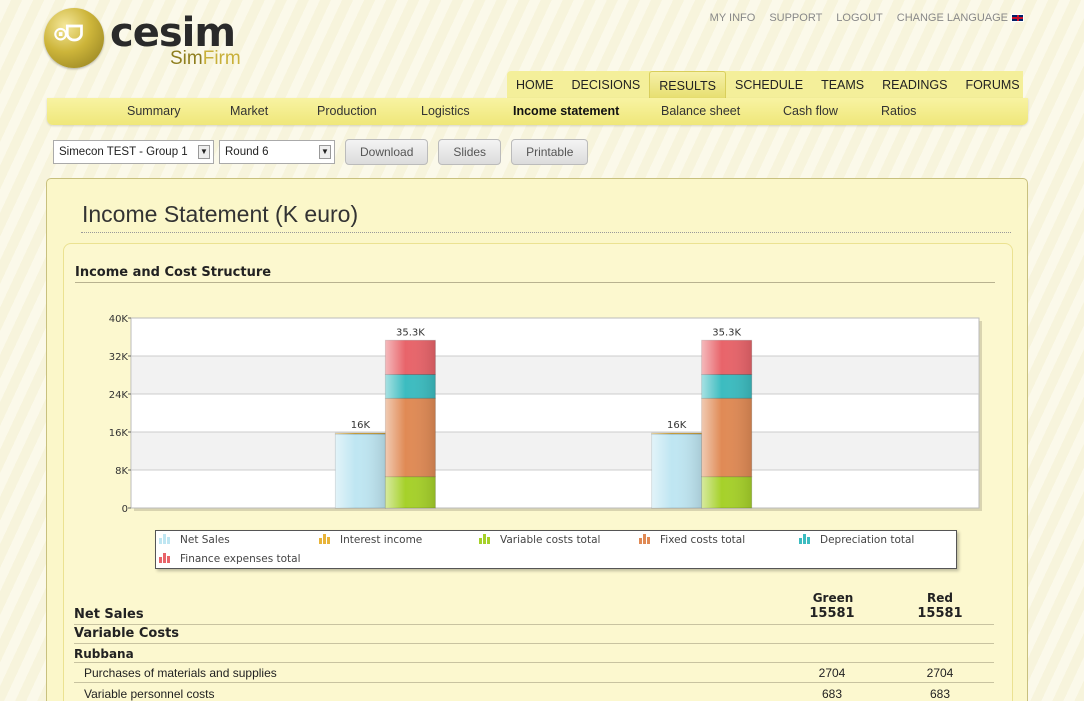  I want to click on tab-summary: Summary, so click(178, 111).